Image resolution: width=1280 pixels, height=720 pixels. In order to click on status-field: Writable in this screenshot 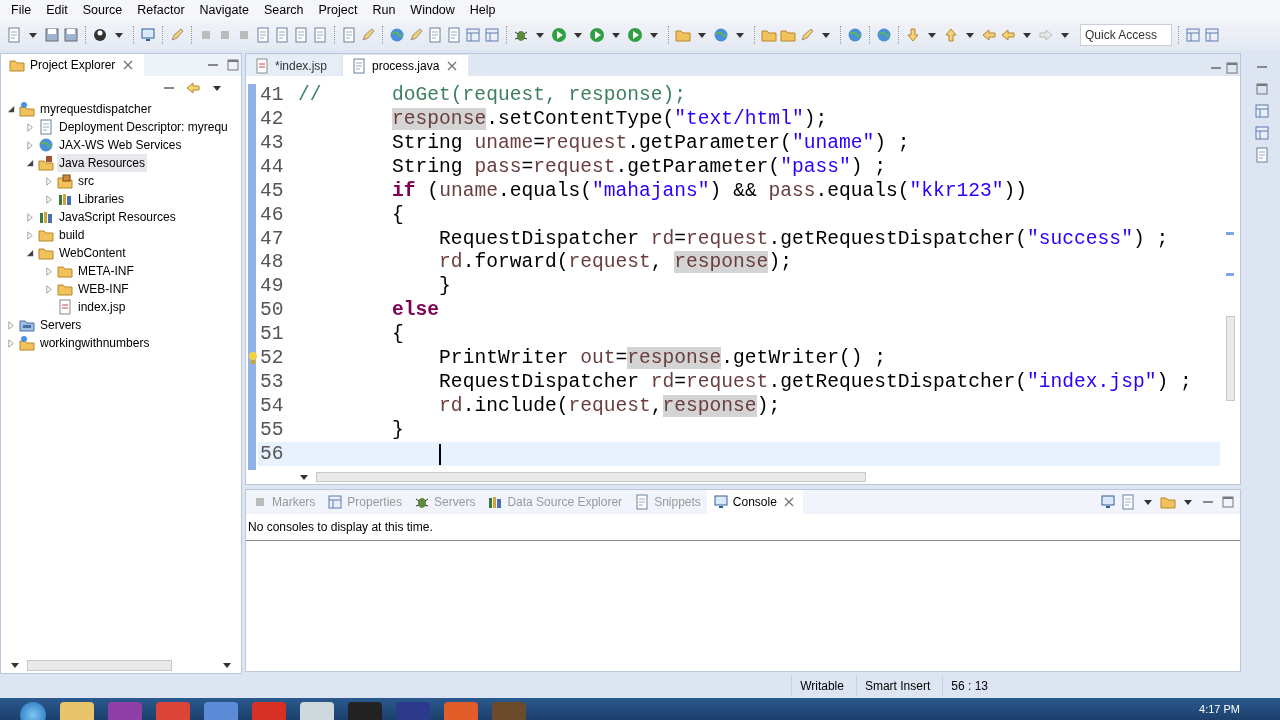, I will do `click(823, 686)`.